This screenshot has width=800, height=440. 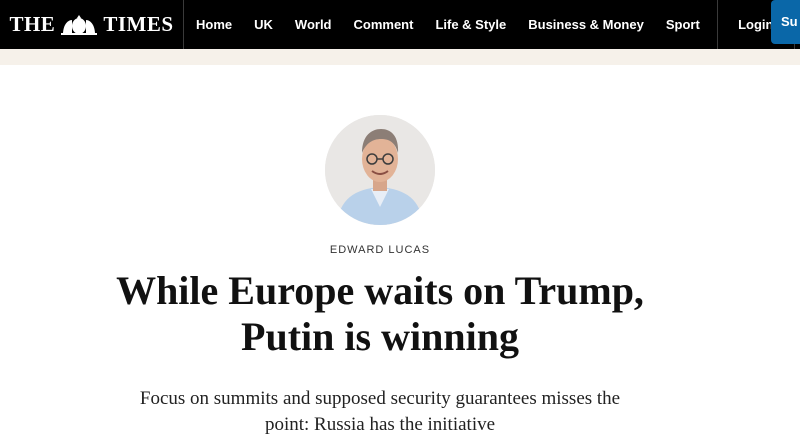 What do you see at coordinates (683, 24) in the screenshot?
I see `nav-item-sport: Sport` at bounding box center [683, 24].